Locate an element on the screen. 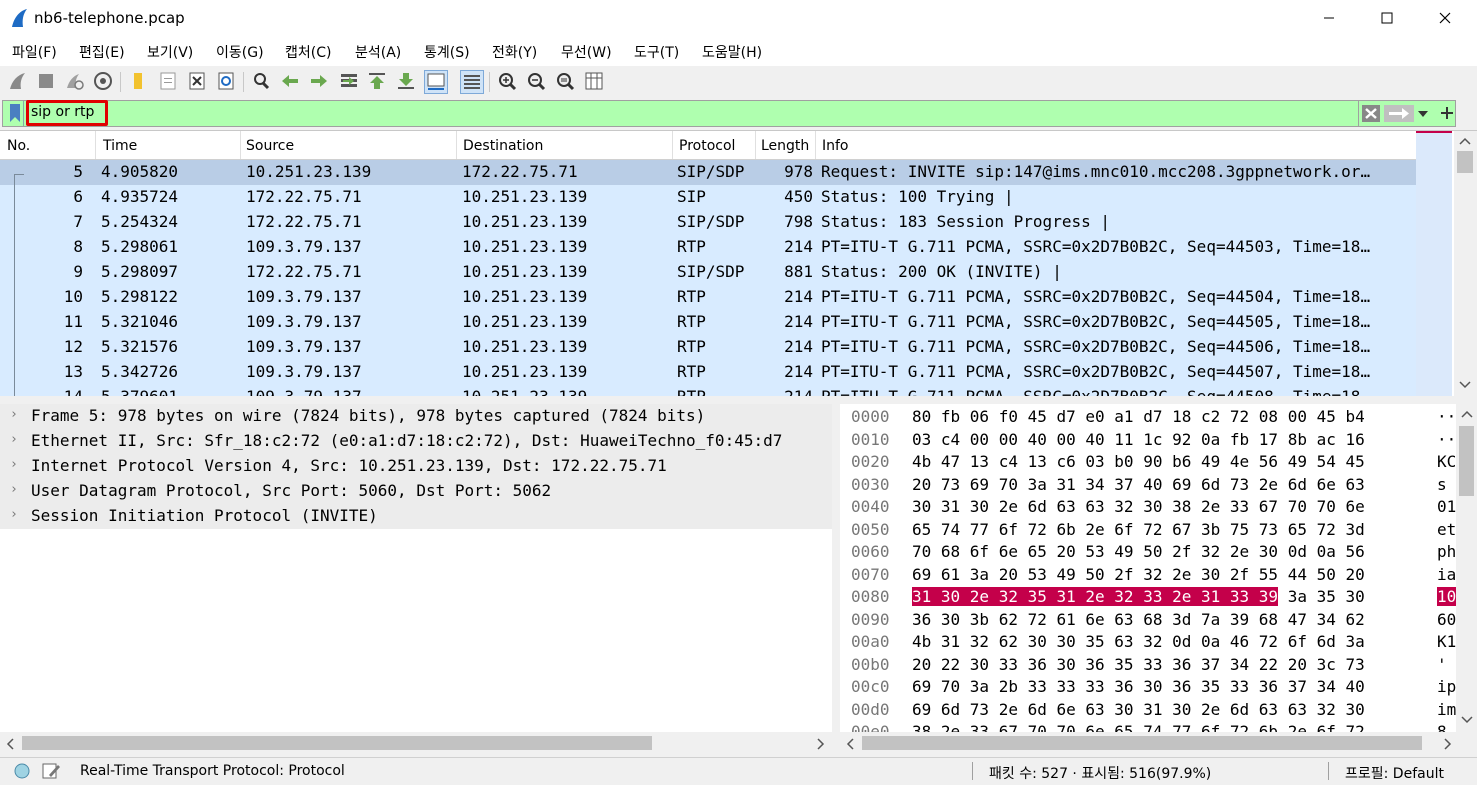 Image resolution: width=1477 pixels, height=785 pixels. last-packet-icon is located at coordinates (406, 81).